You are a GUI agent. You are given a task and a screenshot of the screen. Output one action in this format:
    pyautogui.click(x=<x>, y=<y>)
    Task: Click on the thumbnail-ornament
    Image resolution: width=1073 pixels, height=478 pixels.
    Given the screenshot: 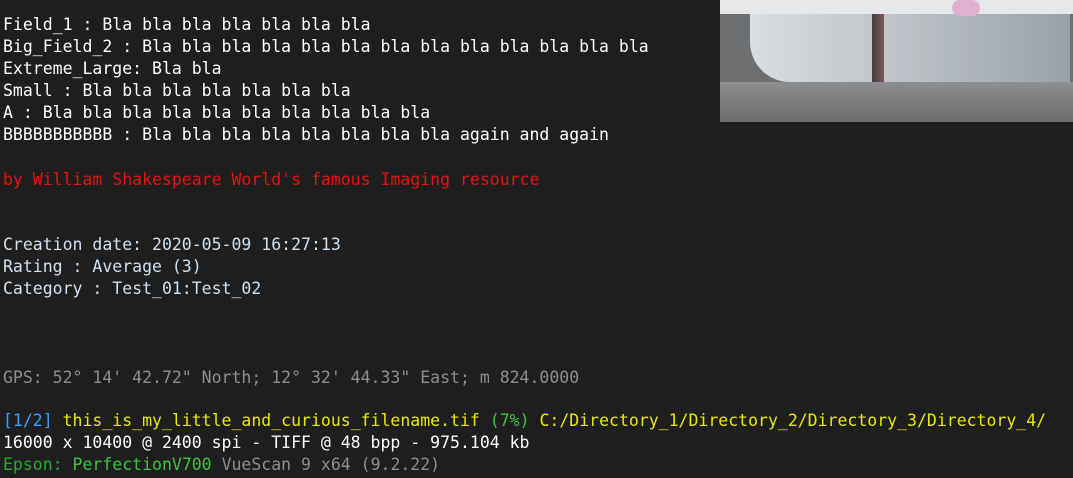 What is the action you would take?
    pyautogui.click(x=966, y=8)
    